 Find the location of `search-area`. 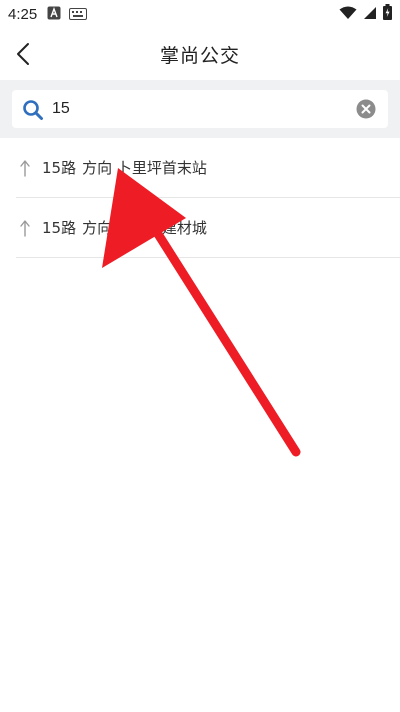

search-area is located at coordinates (200, 109).